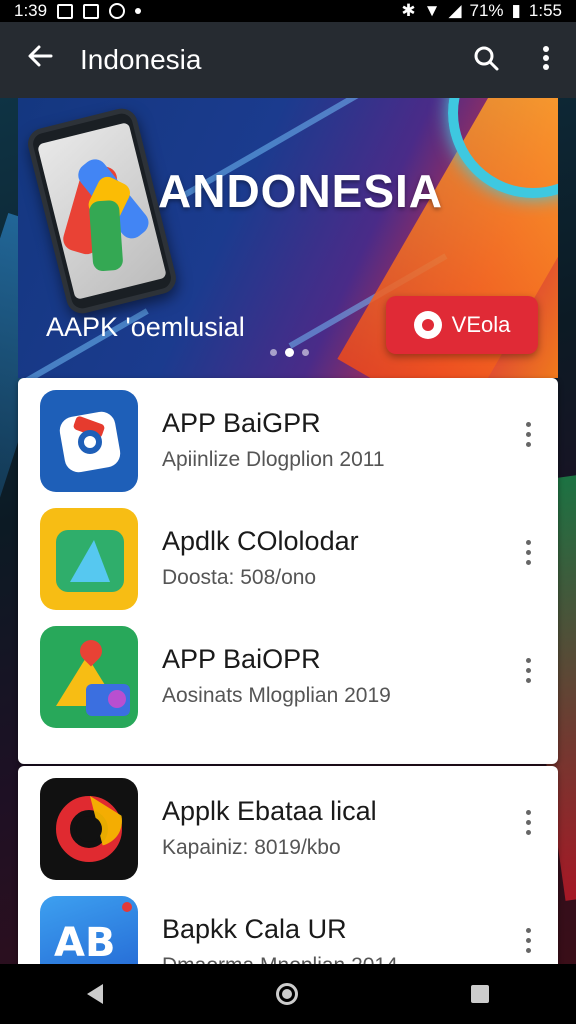  What do you see at coordinates (89, 559) in the screenshot?
I see `yellow-camera-icon` at bounding box center [89, 559].